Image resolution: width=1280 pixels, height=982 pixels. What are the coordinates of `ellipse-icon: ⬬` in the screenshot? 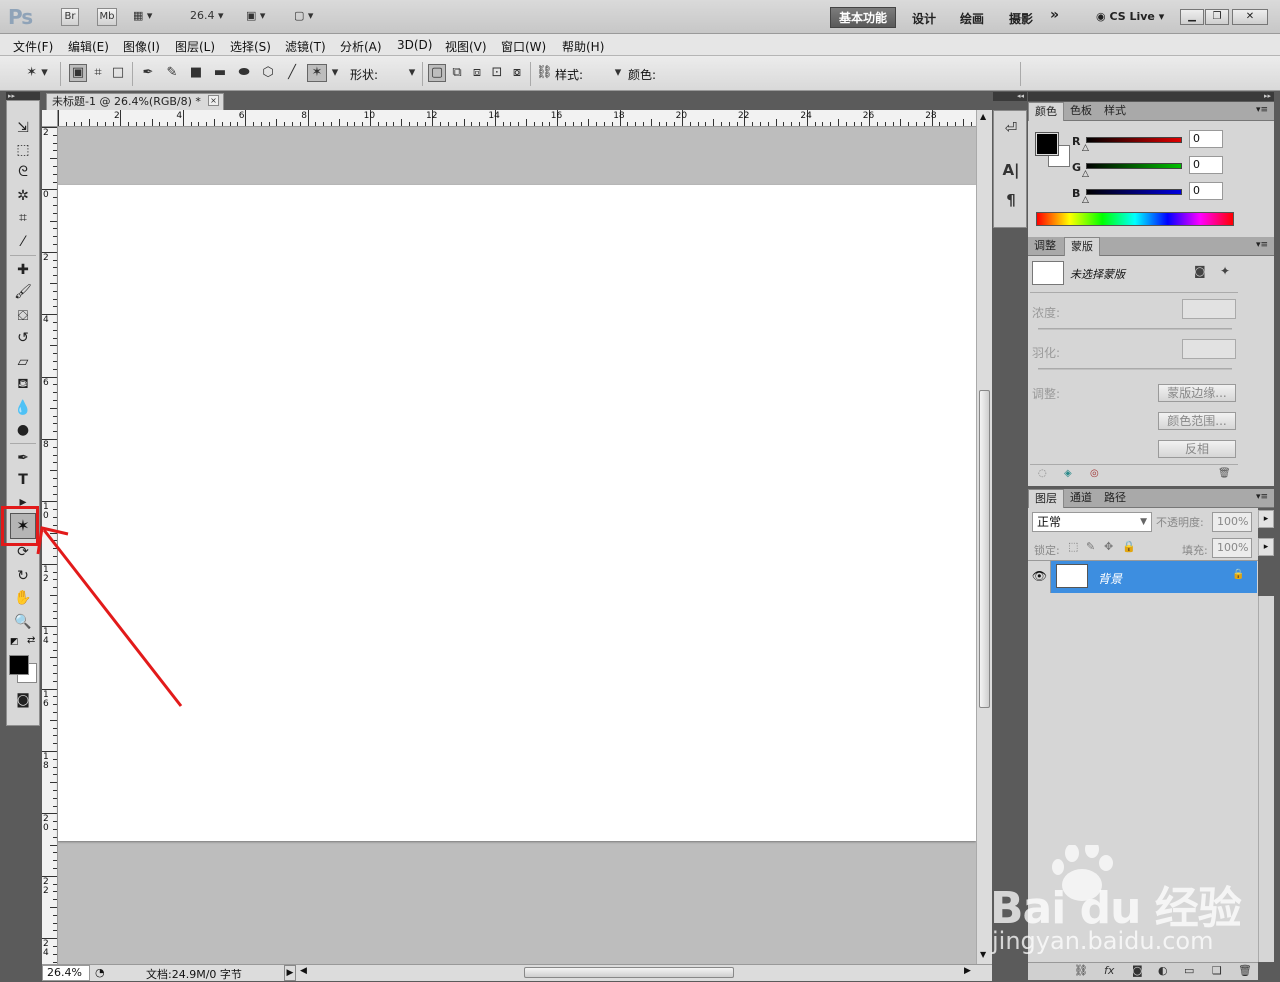 It's located at (244, 73).